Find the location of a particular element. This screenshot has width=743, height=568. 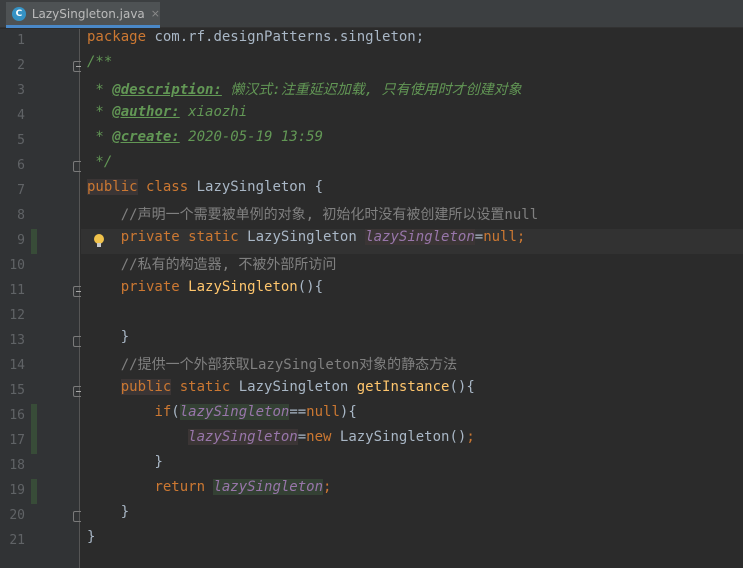

gutter-row: 6 is located at coordinates (42, 166).